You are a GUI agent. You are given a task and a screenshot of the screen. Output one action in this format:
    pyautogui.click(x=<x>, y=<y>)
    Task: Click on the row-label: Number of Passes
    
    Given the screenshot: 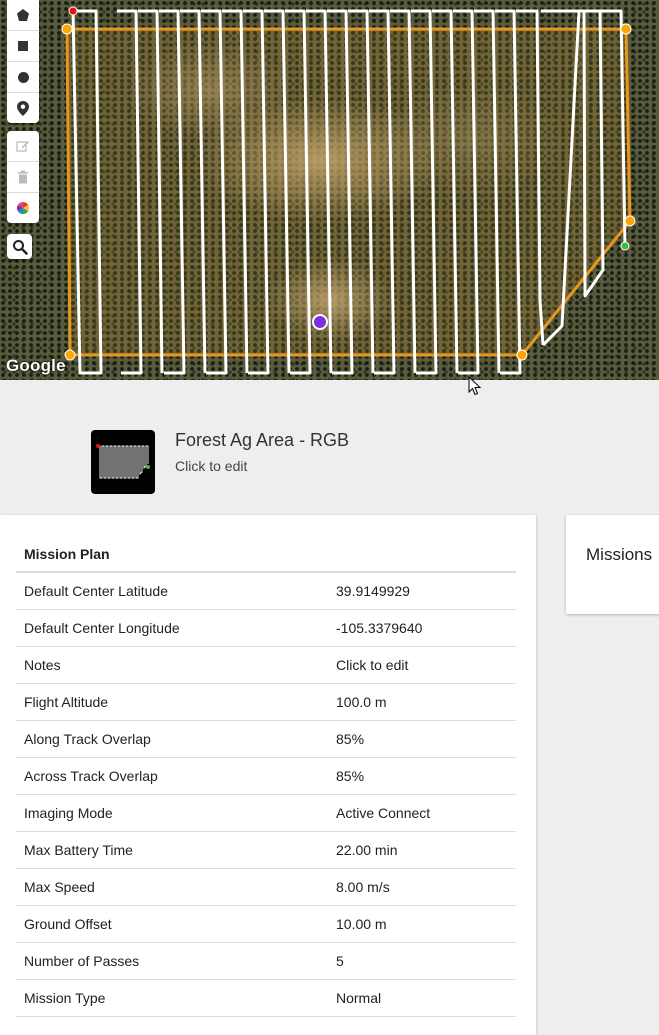 What is the action you would take?
    pyautogui.click(x=172, y=961)
    